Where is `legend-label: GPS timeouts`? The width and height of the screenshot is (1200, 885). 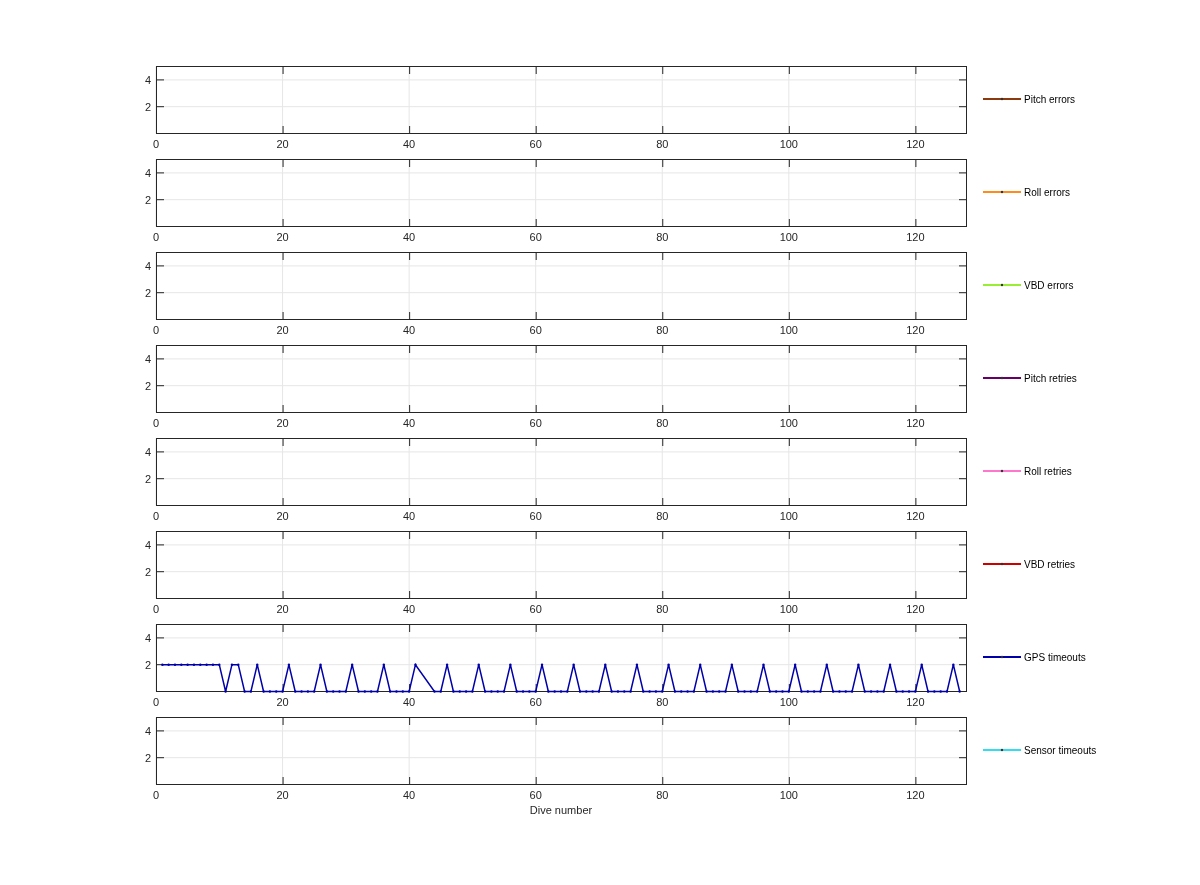
legend-label: GPS timeouts is located at coordinates (1055, 657).